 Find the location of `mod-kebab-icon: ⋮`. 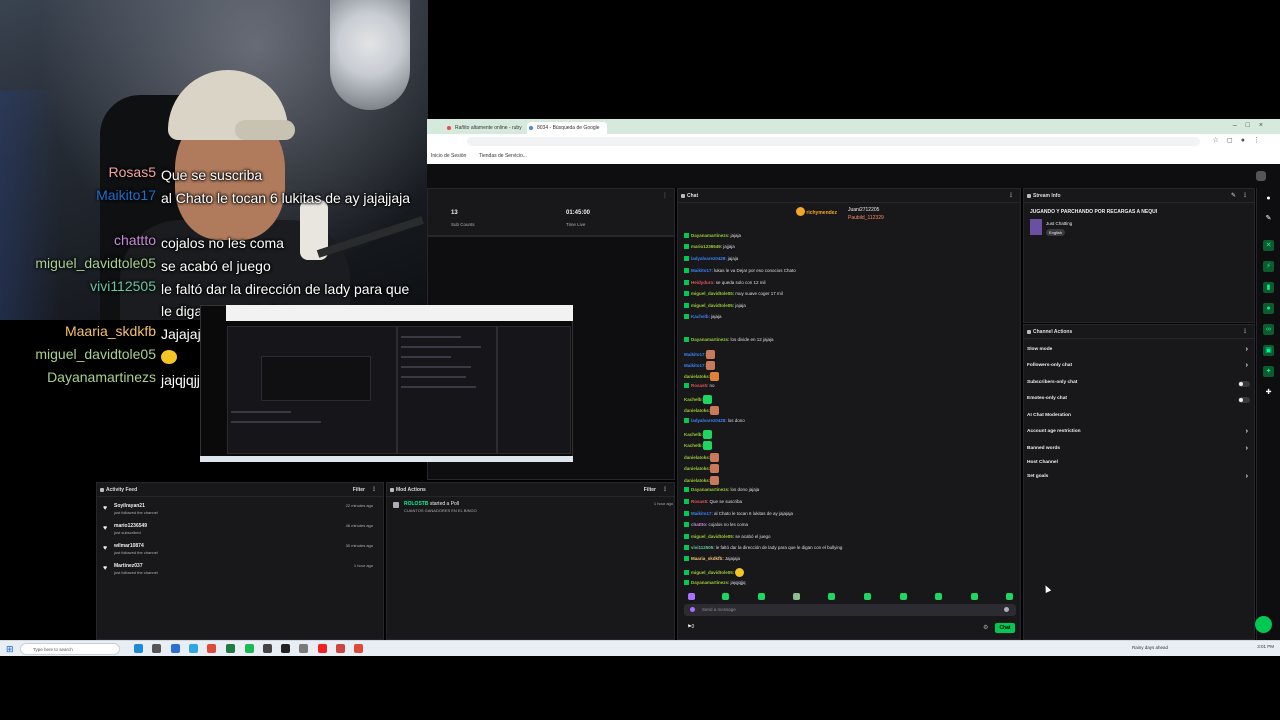

mod-kebab-icon: ⋮ is located at coordinates (665, 490).